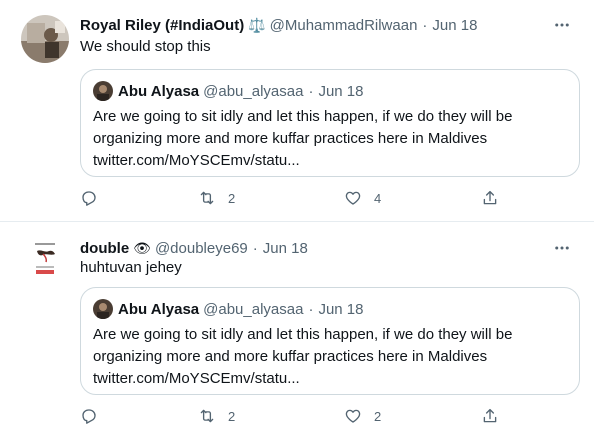 This screenshot has width=594, height=436. What do you see at coordinates (257, 24) in the screenshot?
I see `name-emoji: ⚖️` at bounding box center [257, 24].